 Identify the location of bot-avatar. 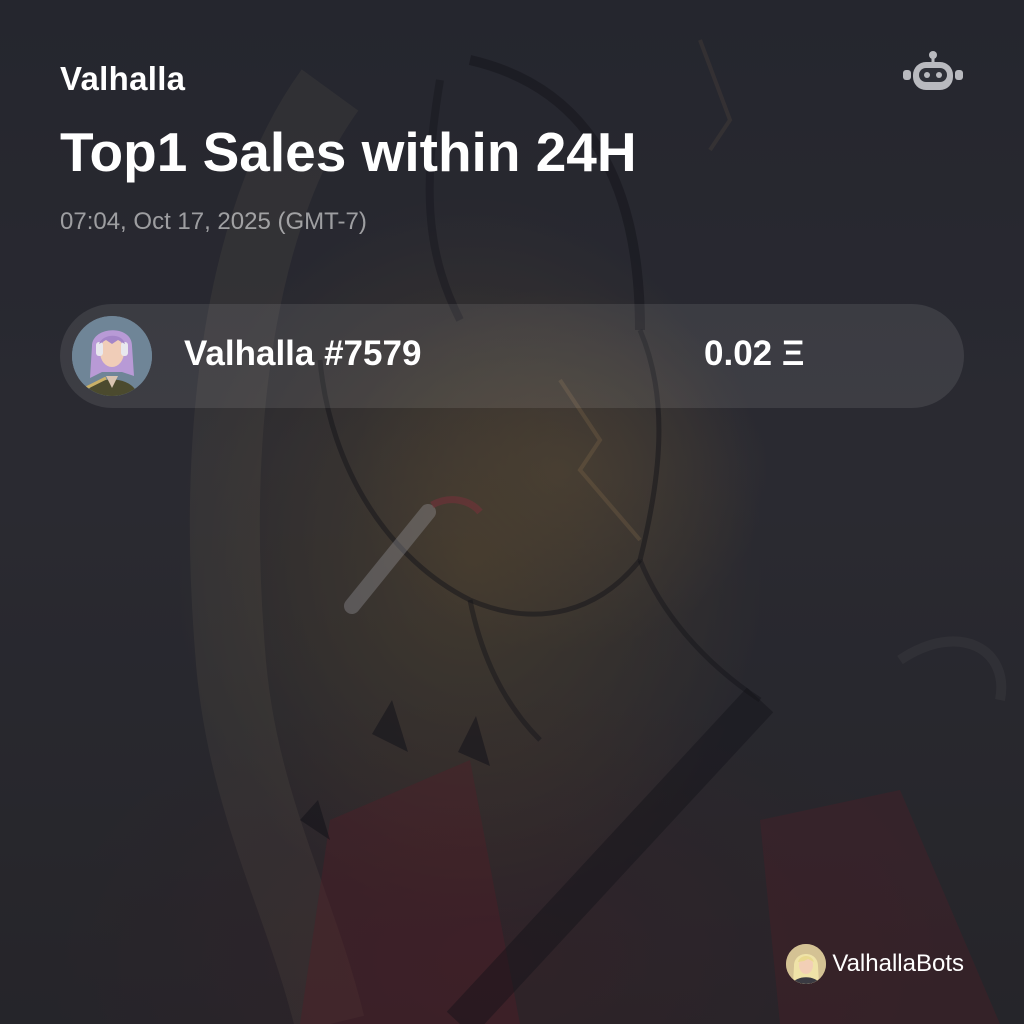
(806, 964).